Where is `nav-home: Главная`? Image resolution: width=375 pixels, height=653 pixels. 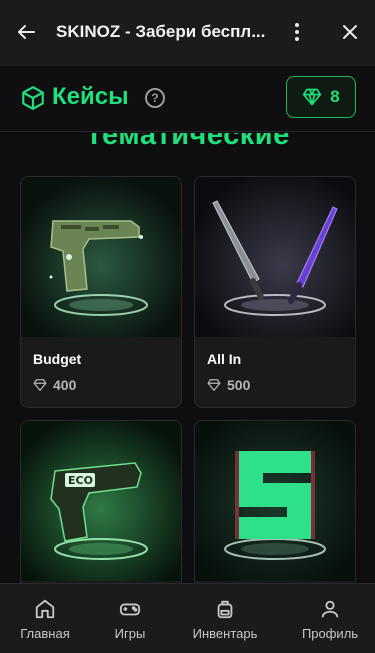
nav-home: Главная is located at coordinates (45, 619).